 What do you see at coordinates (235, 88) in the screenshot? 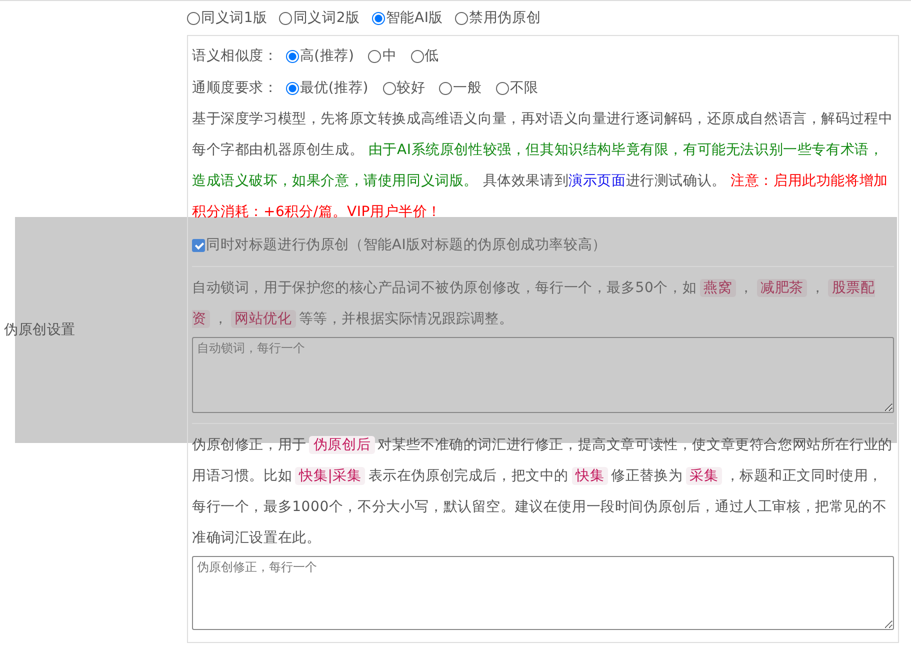
I see `field-label: 通顺度要求：` at bounding box center [235, 88].